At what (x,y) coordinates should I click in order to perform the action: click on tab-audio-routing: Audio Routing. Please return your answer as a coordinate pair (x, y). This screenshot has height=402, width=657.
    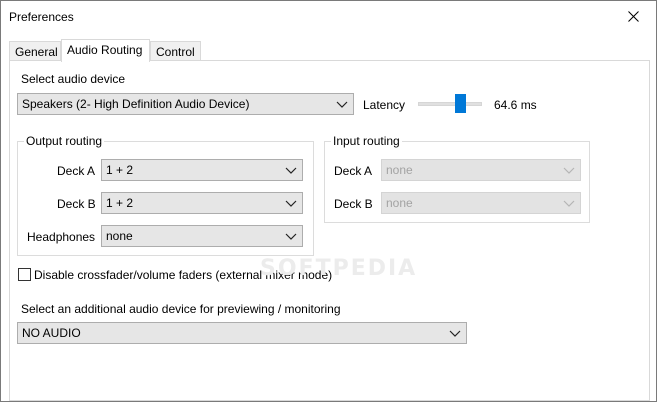
    Looking at the image, I should click on (105, 50).